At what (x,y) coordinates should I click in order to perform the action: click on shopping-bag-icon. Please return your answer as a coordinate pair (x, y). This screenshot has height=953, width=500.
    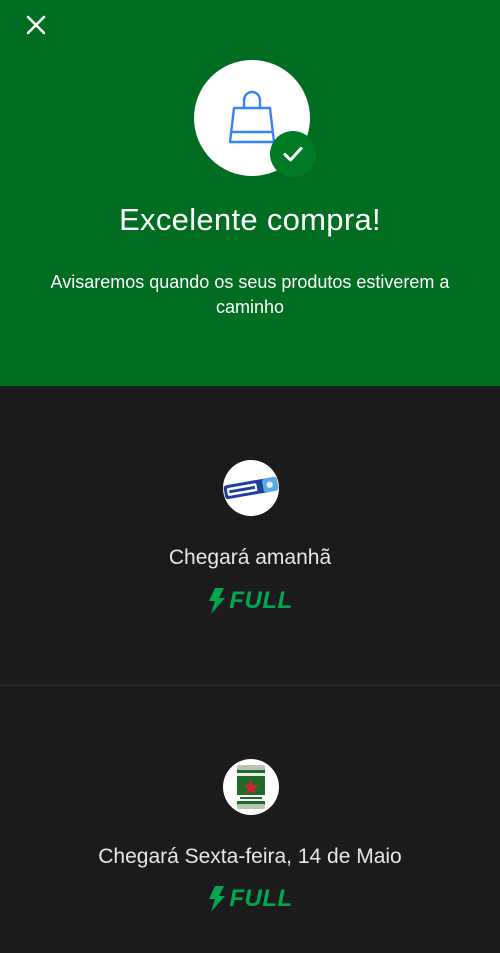
    Looking at the image, I should click on (252, 117).